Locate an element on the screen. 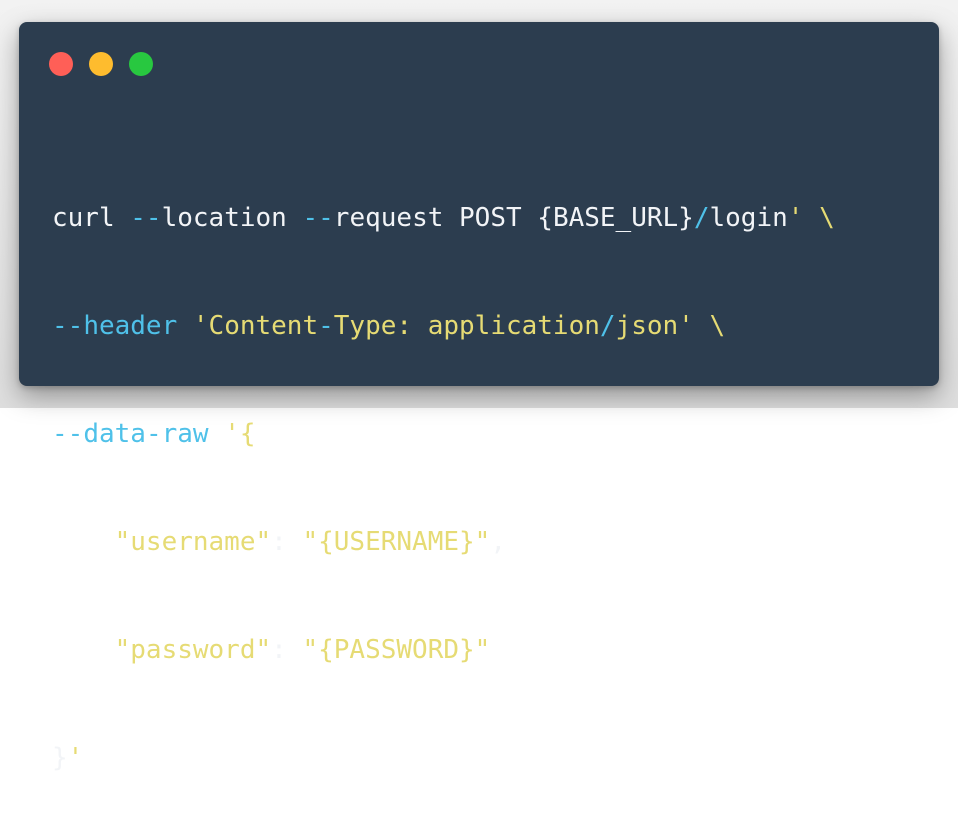 The width and height of the screenshot is (958, 816). token: location is located at coordinates (232, 218).